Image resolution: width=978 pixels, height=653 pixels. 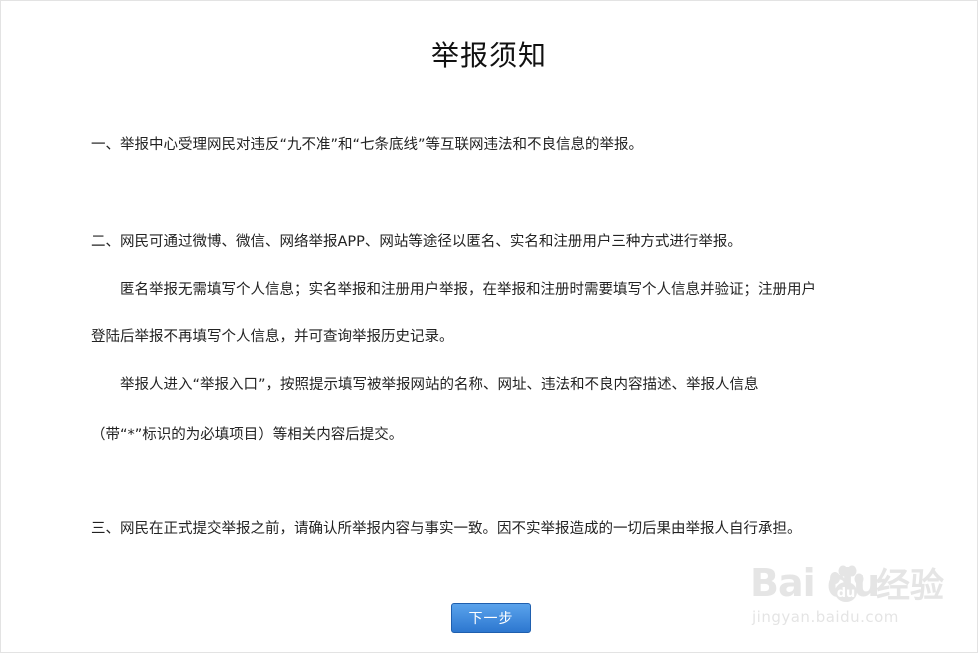 I want to click on notice-item-2-detail-2-cont: （带“*”标识的为必填项目）等相关内容后提交。, so click(x=247, y=435).